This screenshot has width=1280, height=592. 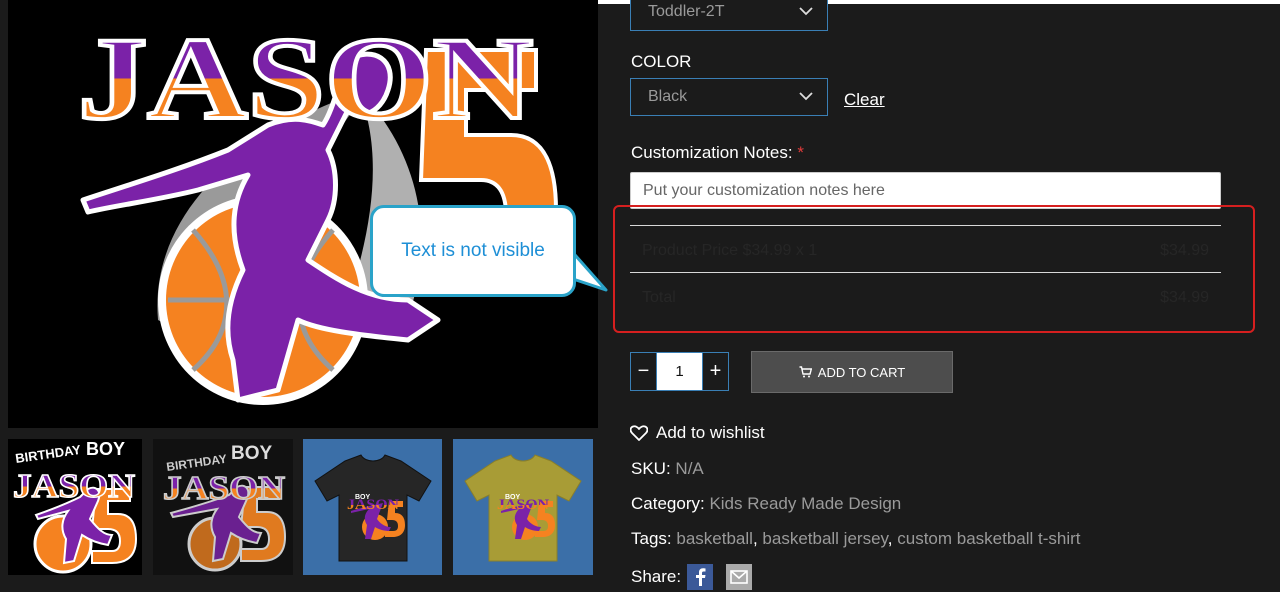 I want to click on tag-link: custom basketball t-shirt, so click(x=988, y=538).